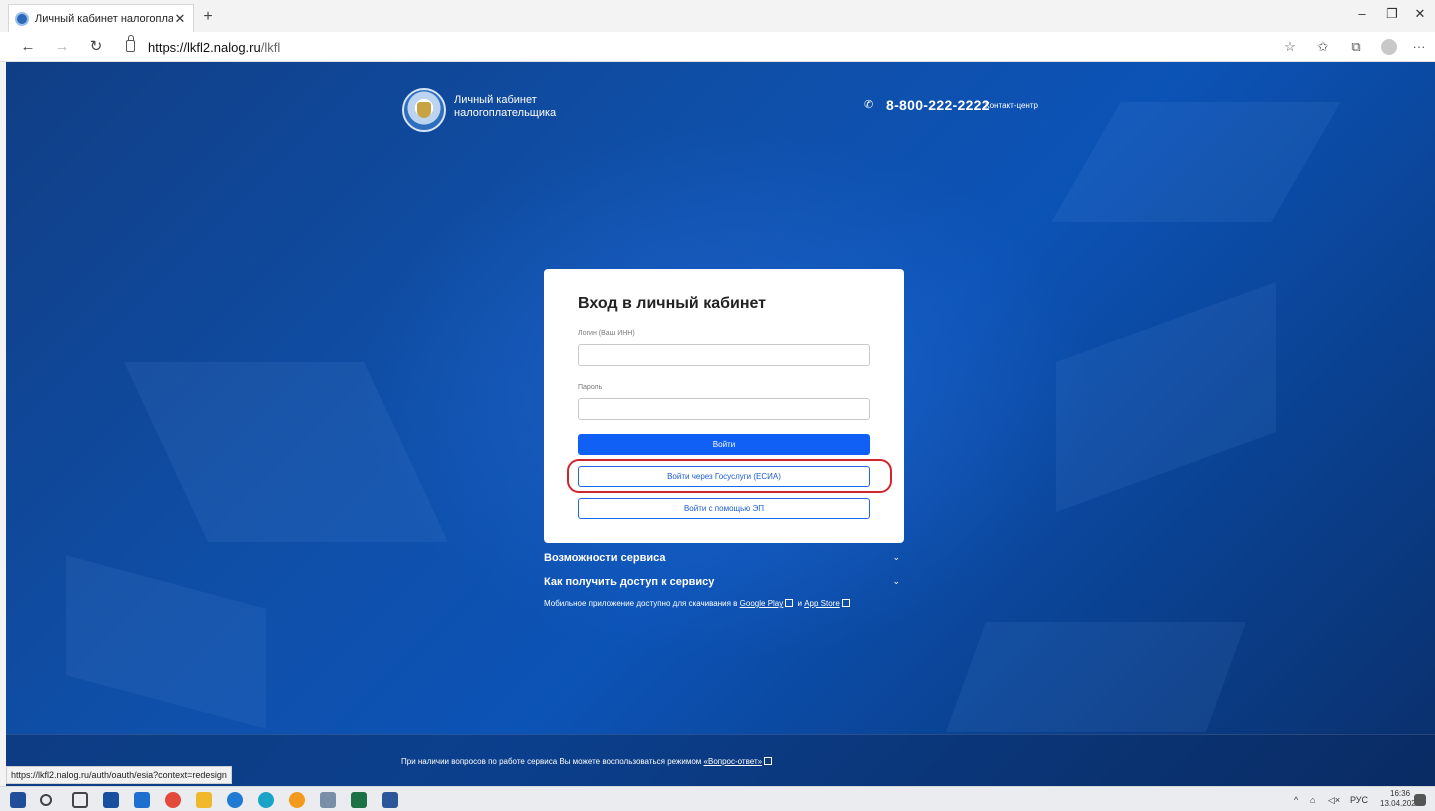  I want to click on minimize-button: –, so click(1362, 13).